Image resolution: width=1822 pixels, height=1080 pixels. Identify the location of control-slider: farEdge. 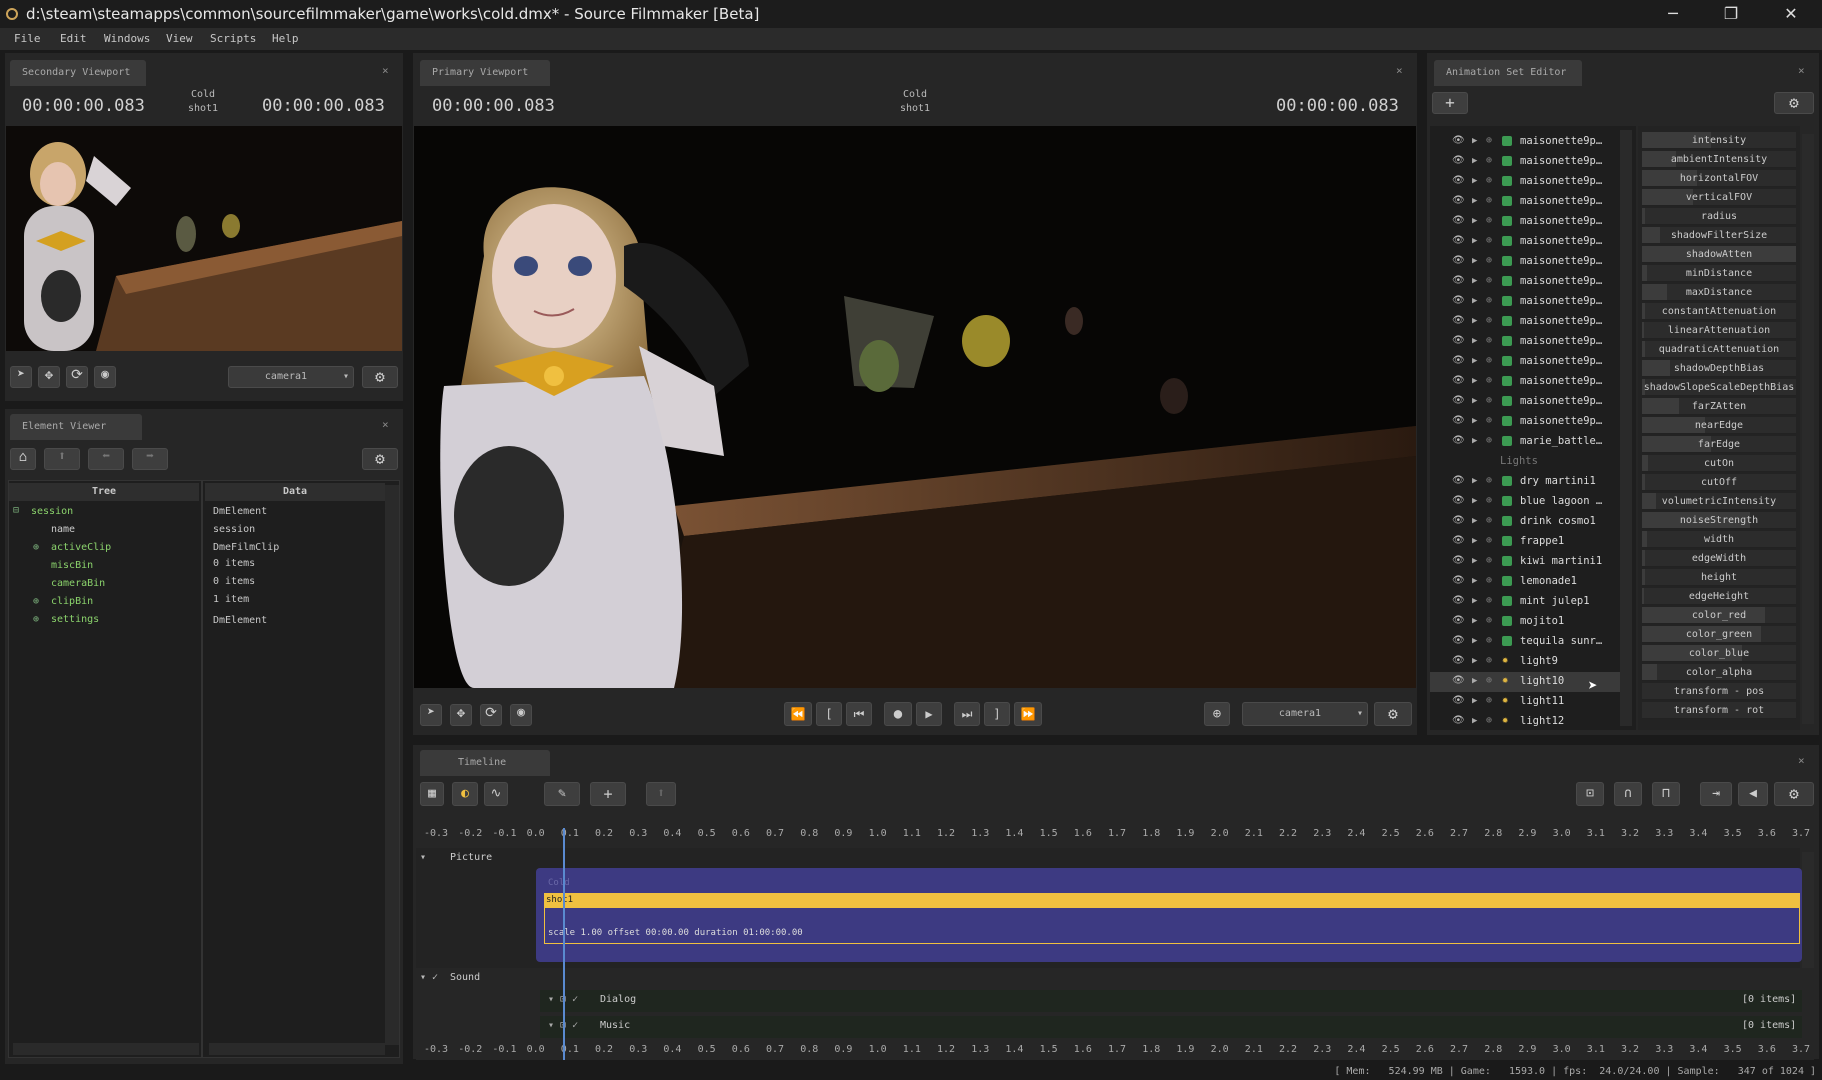
(1719, 444).